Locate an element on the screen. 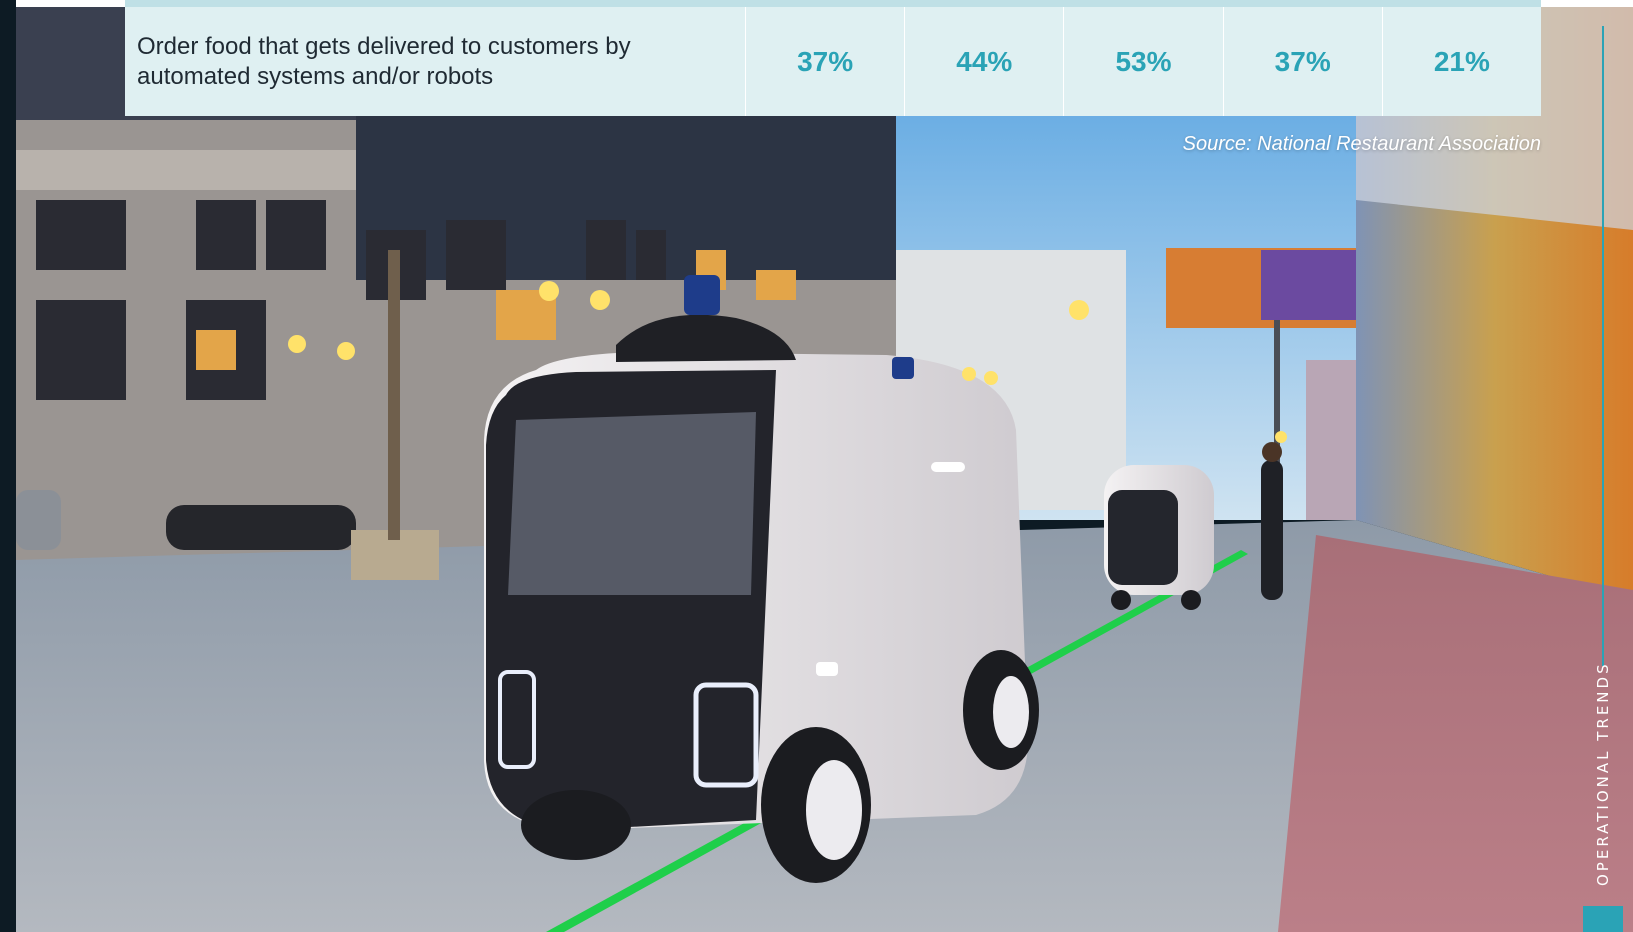 The image size is (1633, 932). section-label: OPERATIONAL TRENDS is located at coordinates (1603, 773).